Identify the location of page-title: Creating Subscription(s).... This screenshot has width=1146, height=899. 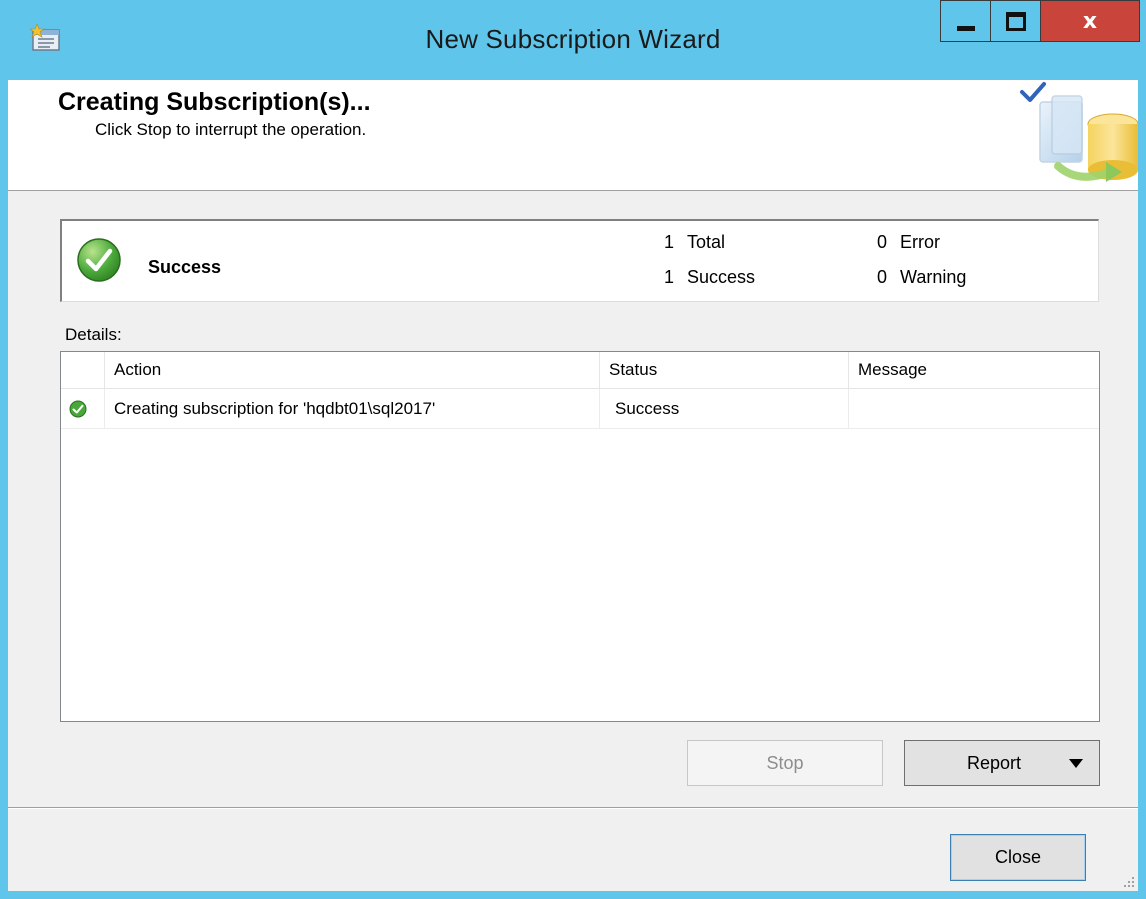
(214, 102).